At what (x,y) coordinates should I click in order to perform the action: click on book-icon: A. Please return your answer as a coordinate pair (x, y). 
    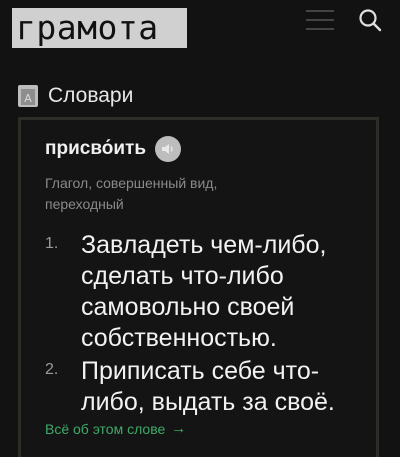
    Looking at the image, I should click on (28, 96).